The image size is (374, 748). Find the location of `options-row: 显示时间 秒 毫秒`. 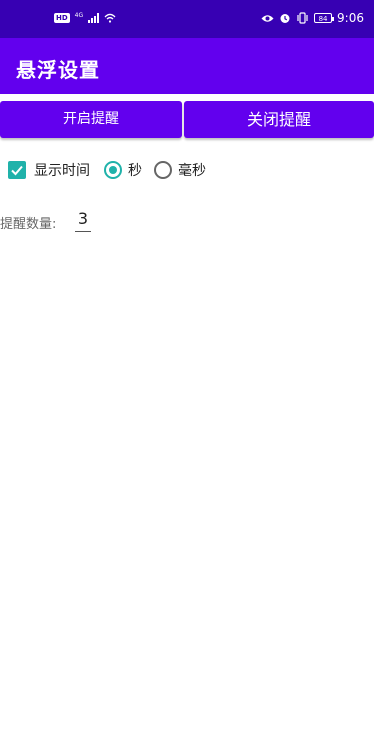

options-row: 显示时间 秒 毫秒 is located at coordinates (107, 170).